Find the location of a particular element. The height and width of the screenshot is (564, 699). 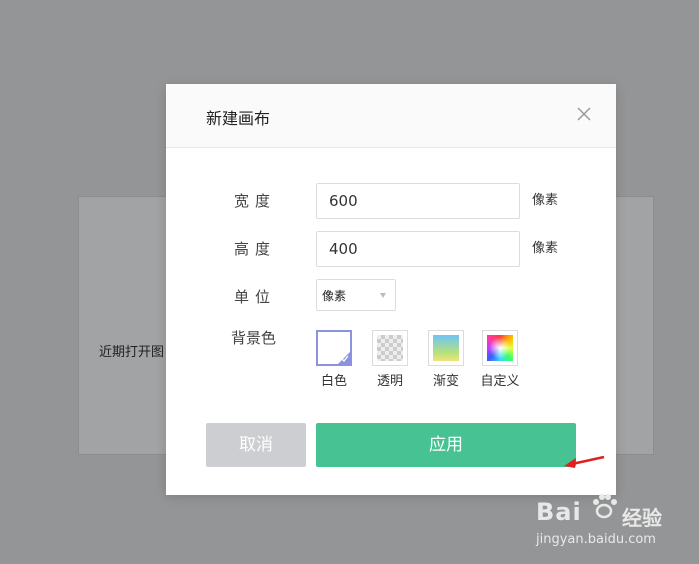

height-label: 高度 is located at coordinates (254, 249).